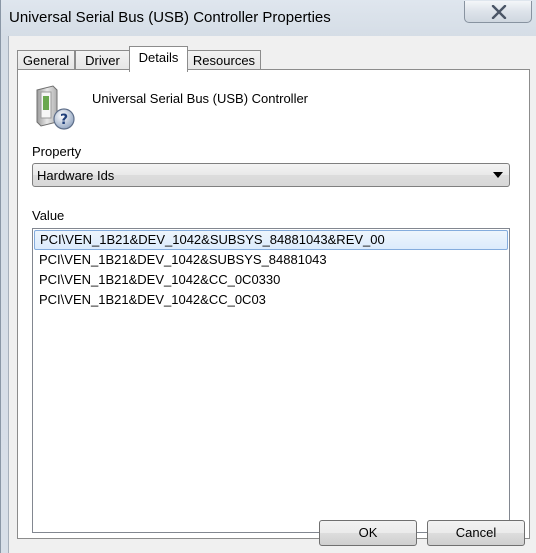  What do you see at coordinates (271, 300) in the screenshot?
I see `list-item: PCI\VEN_1B21&DEV_1042&CC_0C03` at bounding box center [271, 300].